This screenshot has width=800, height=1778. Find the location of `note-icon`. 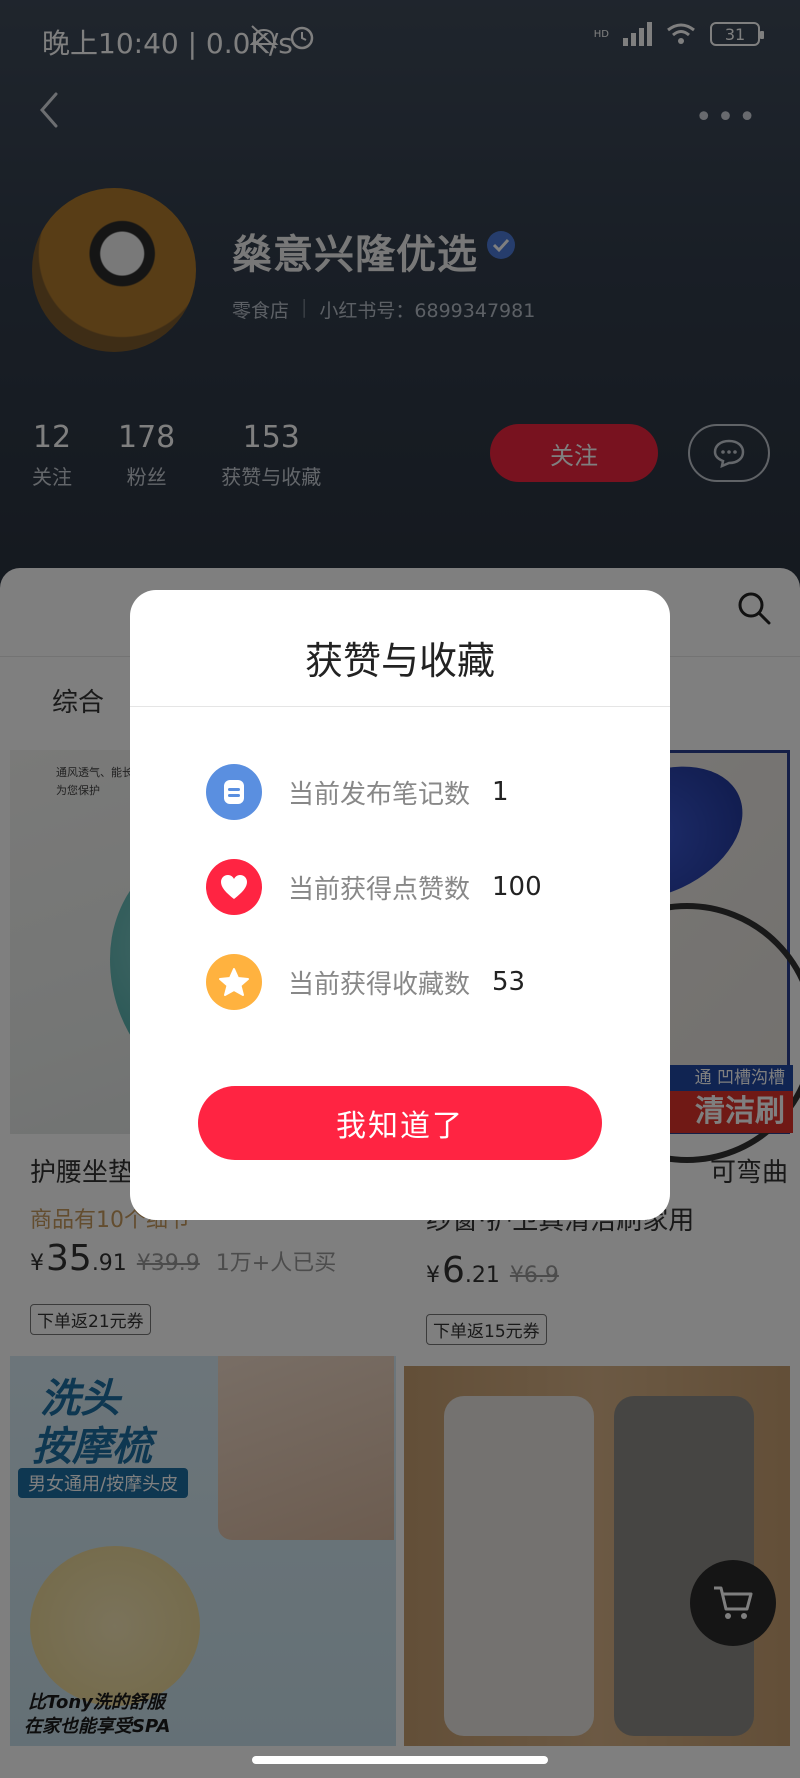

note-icon is located at coordinates (234, 792).